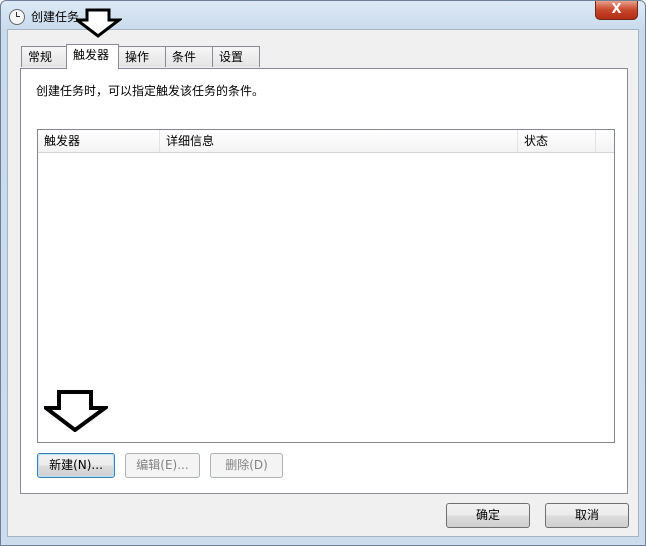 Image resolution: width=646 pixels, height=546 pixels. I want to click on window-title: 创建任务, so click(55, 17).